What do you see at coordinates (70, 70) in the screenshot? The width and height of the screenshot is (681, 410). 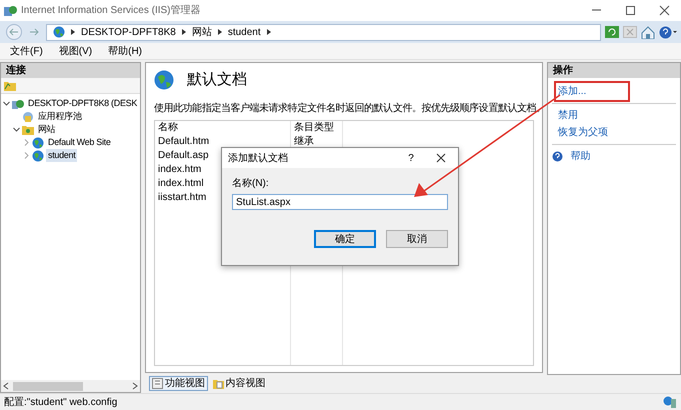 I see `panel-header: 连接` at bounding box center [70, 70].